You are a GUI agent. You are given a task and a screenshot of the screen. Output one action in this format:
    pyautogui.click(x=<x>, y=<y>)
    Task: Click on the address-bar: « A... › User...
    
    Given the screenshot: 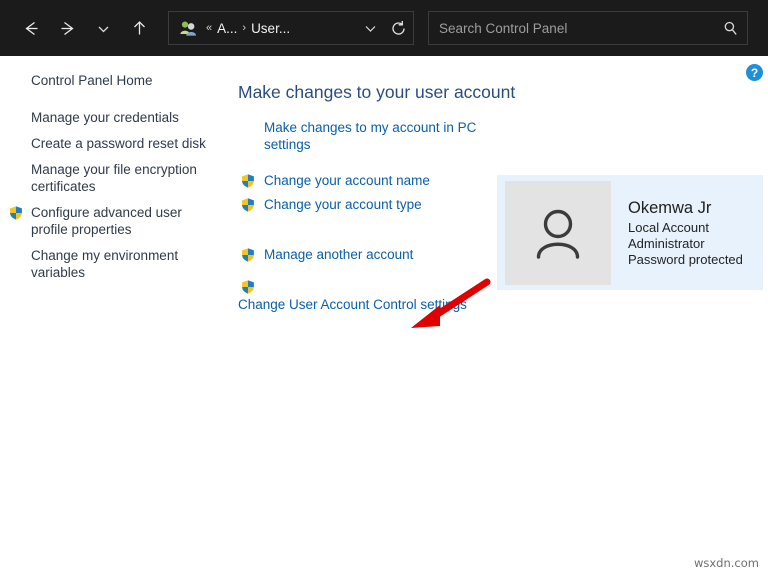 What is the action you would take?
    pyautogui.click(x=291, y=28)
    